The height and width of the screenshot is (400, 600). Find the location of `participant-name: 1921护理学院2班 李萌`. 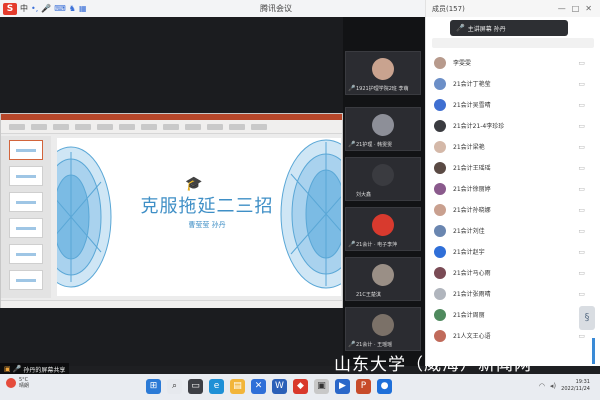

participant-name: 1921护理学院2班 李萌 is located at coordinates (382, 89).